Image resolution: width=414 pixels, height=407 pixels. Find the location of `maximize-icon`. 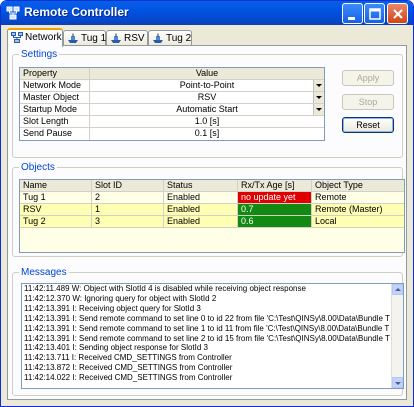

maximize-icon is located at coordinates (375, 14).